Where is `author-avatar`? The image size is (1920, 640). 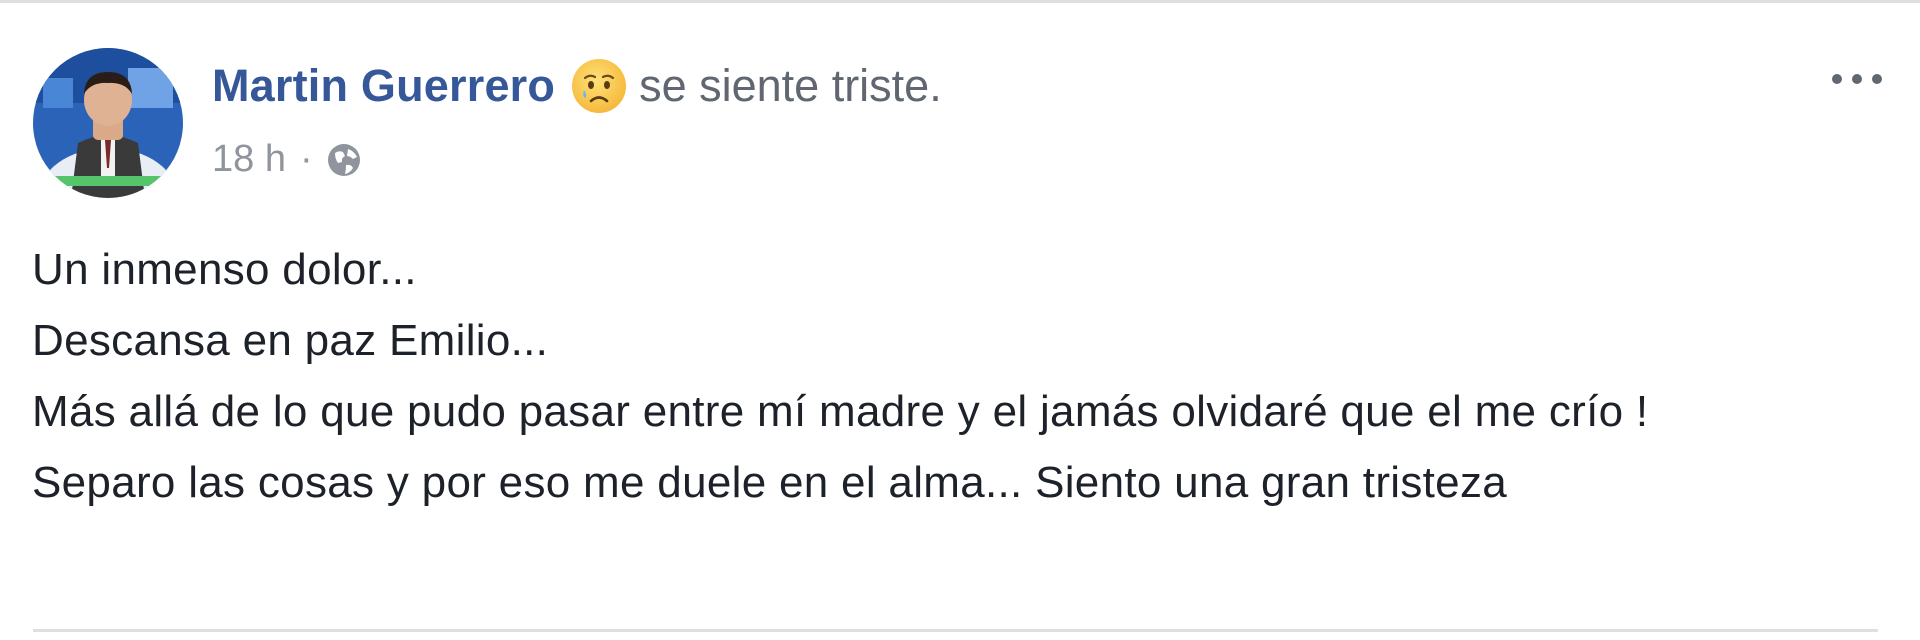
author-avatar is located at coordinates (108, 123).